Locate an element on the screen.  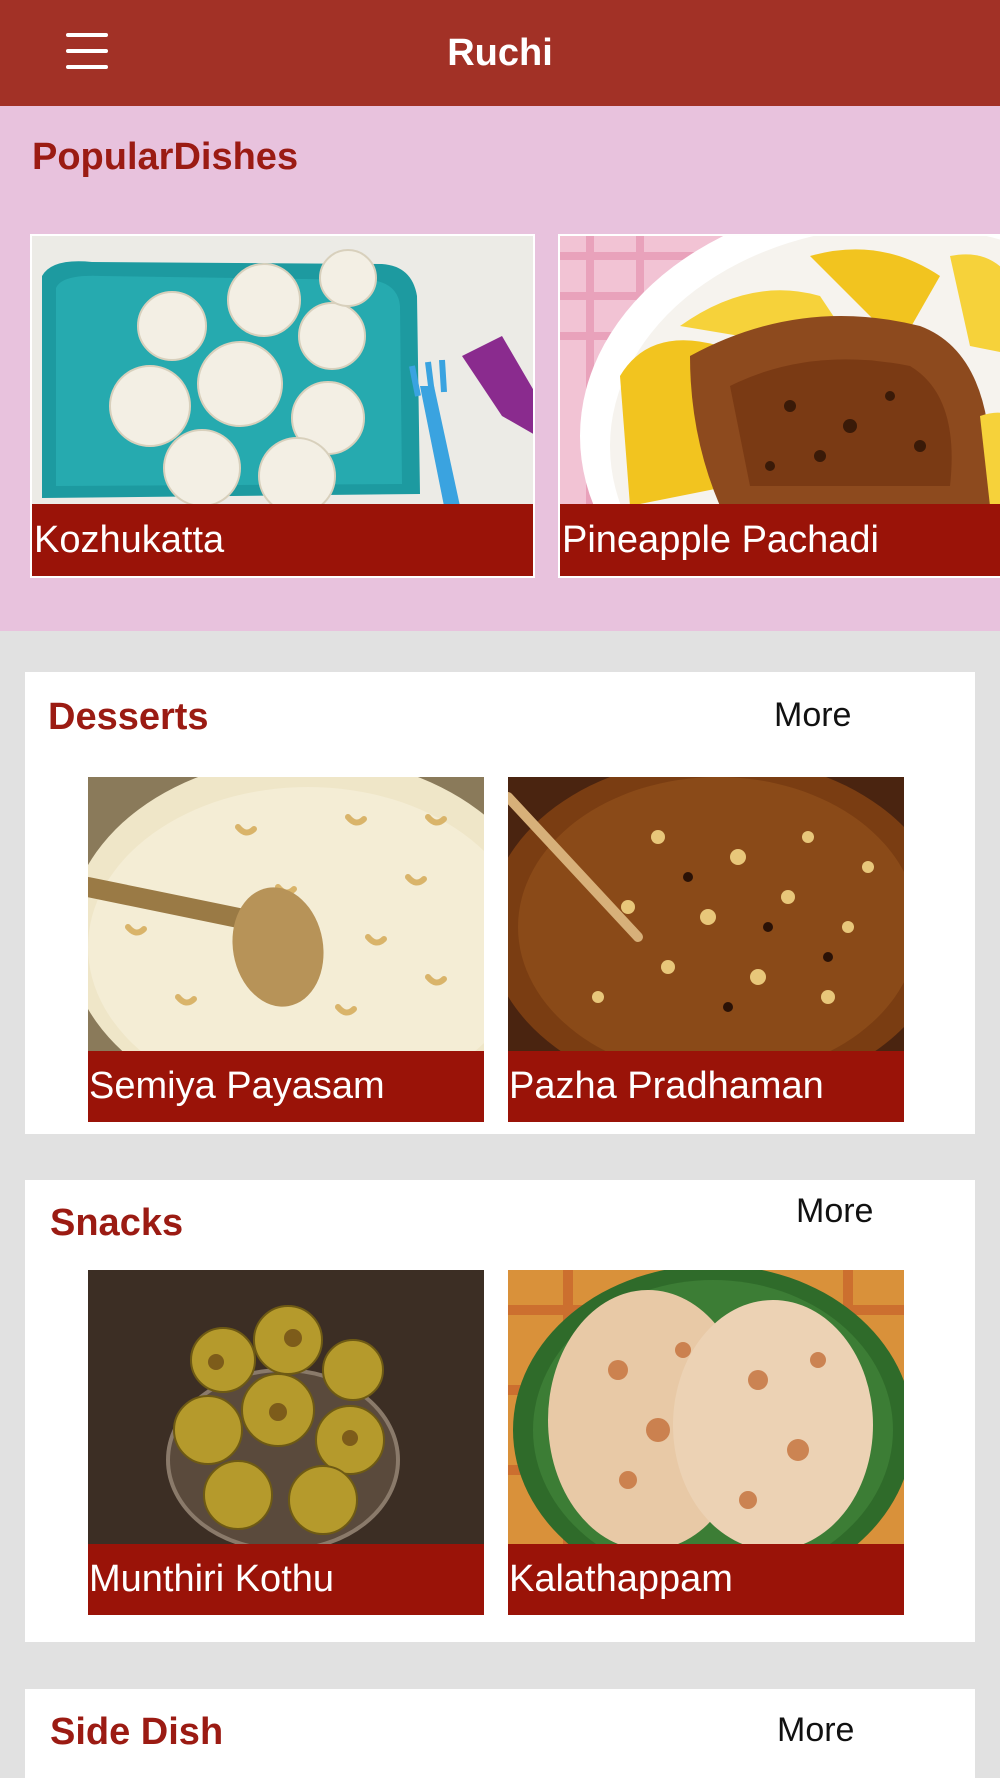
dish-card: Munthiri Kothu is located at coordinates (286, 1442).